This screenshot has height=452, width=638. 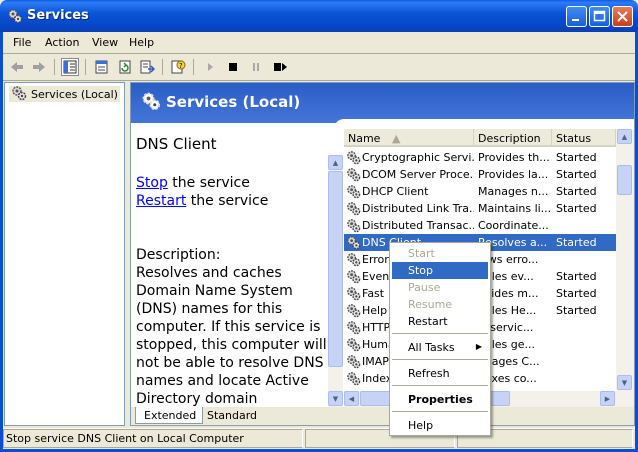 I want to click on description-line: Domain Name System, so click(x=214, y=291).